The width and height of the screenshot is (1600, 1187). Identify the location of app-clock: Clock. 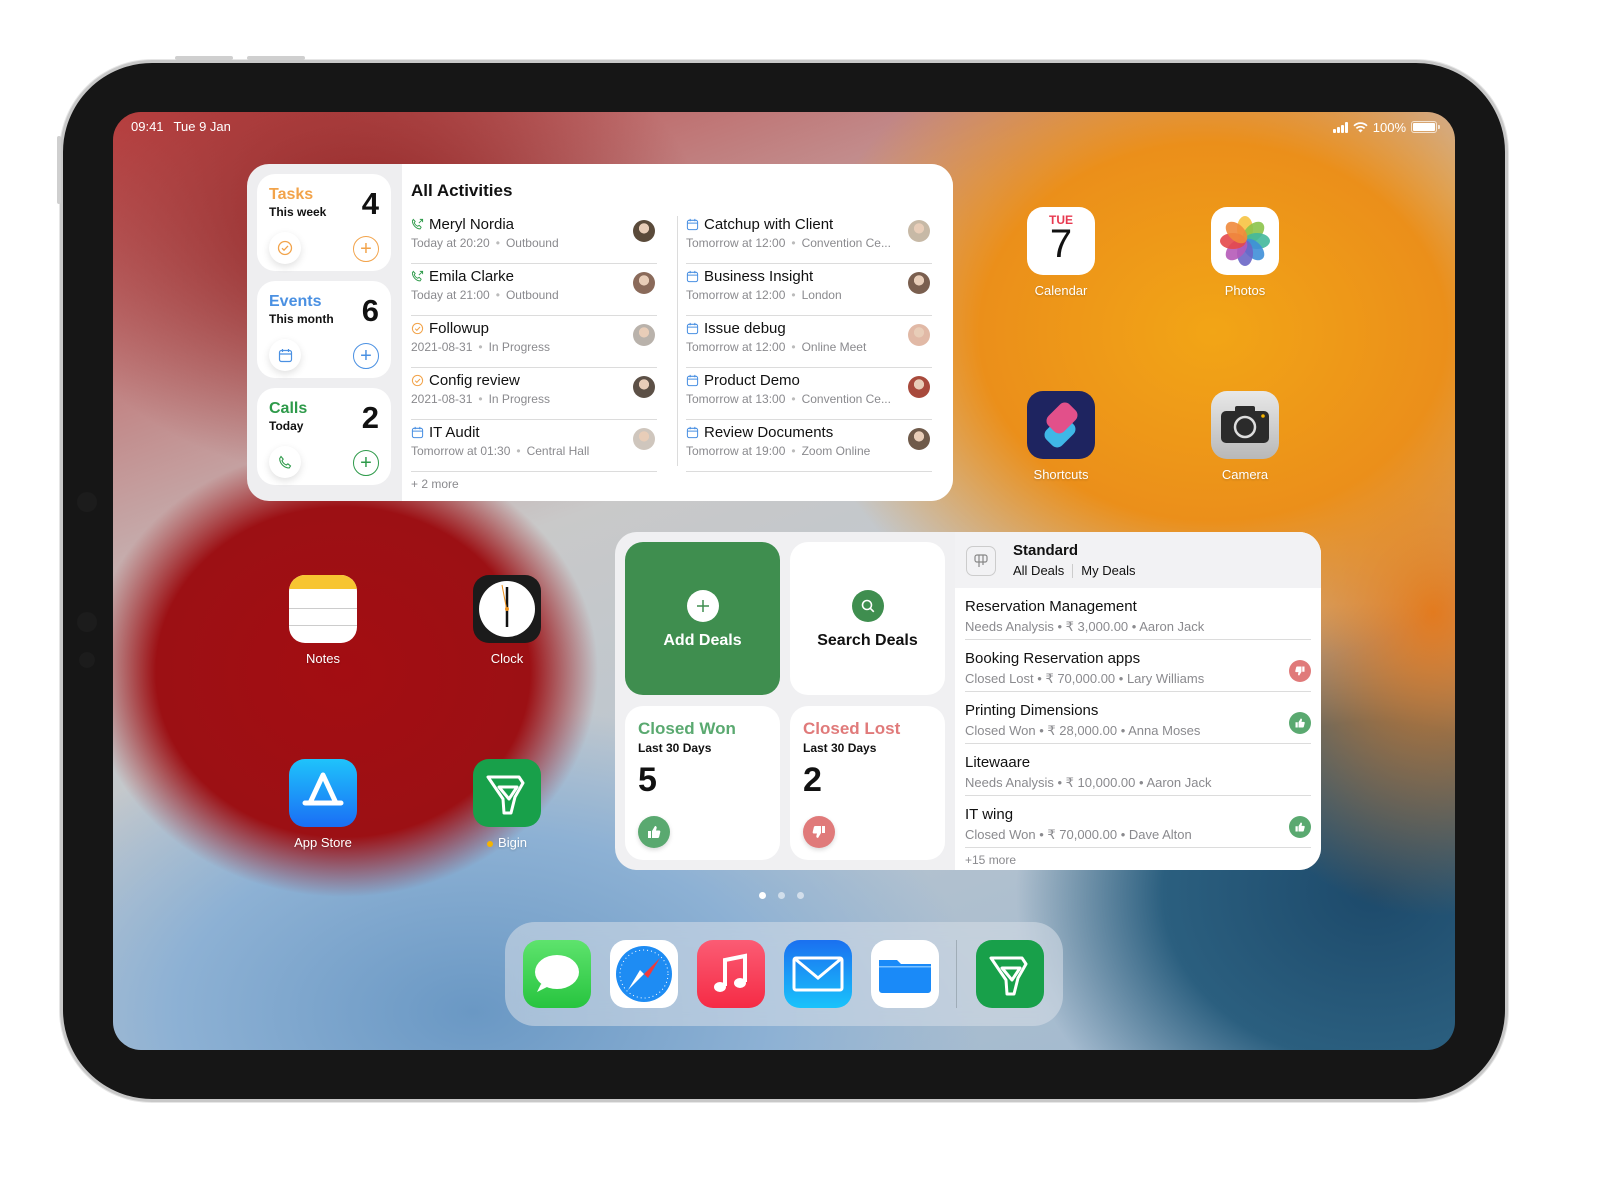
(507, 620).